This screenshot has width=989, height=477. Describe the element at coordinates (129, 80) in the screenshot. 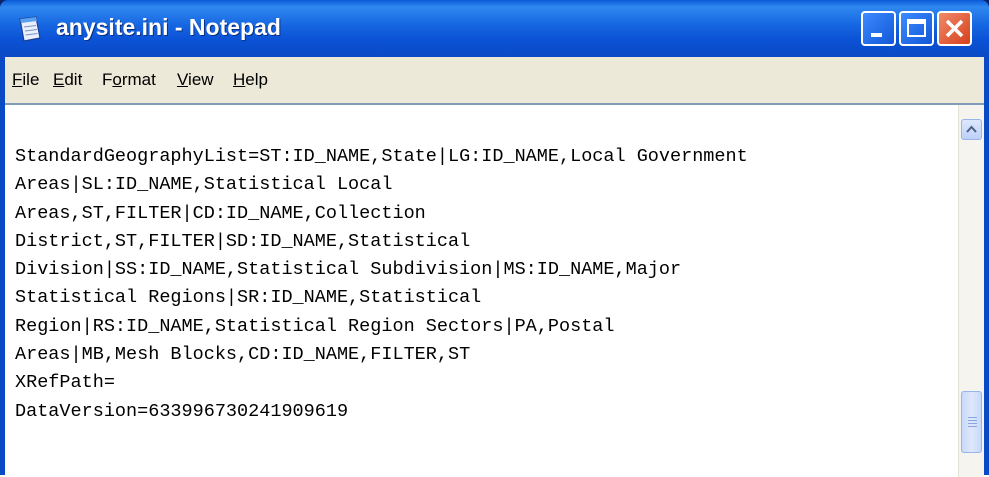

I see `menu-format: Format` at that location.